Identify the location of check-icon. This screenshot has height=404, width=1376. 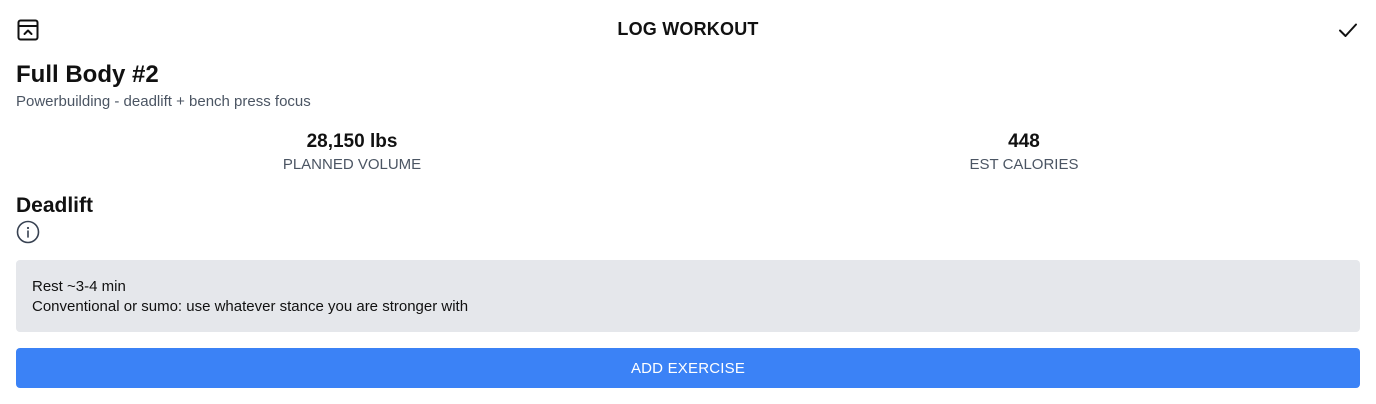
(1348, 30).